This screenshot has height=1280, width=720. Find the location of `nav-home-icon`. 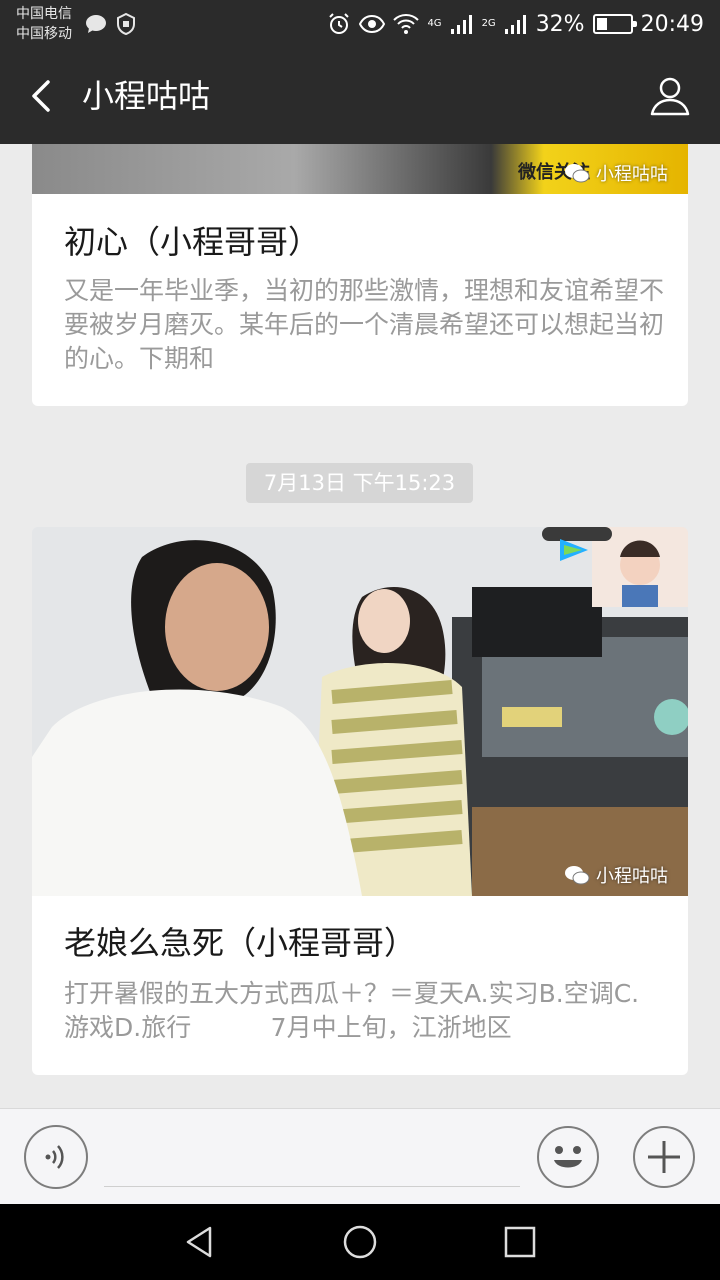

nav-home-icon is located at coordinates (360, 1242).